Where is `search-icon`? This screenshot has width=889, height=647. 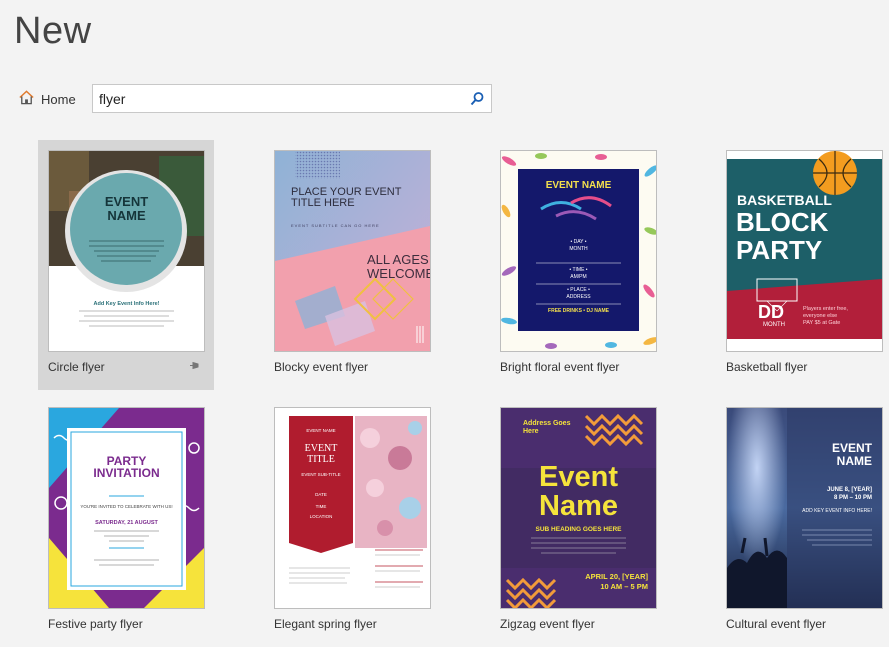 search-icon is located at coordinates (476, 99).